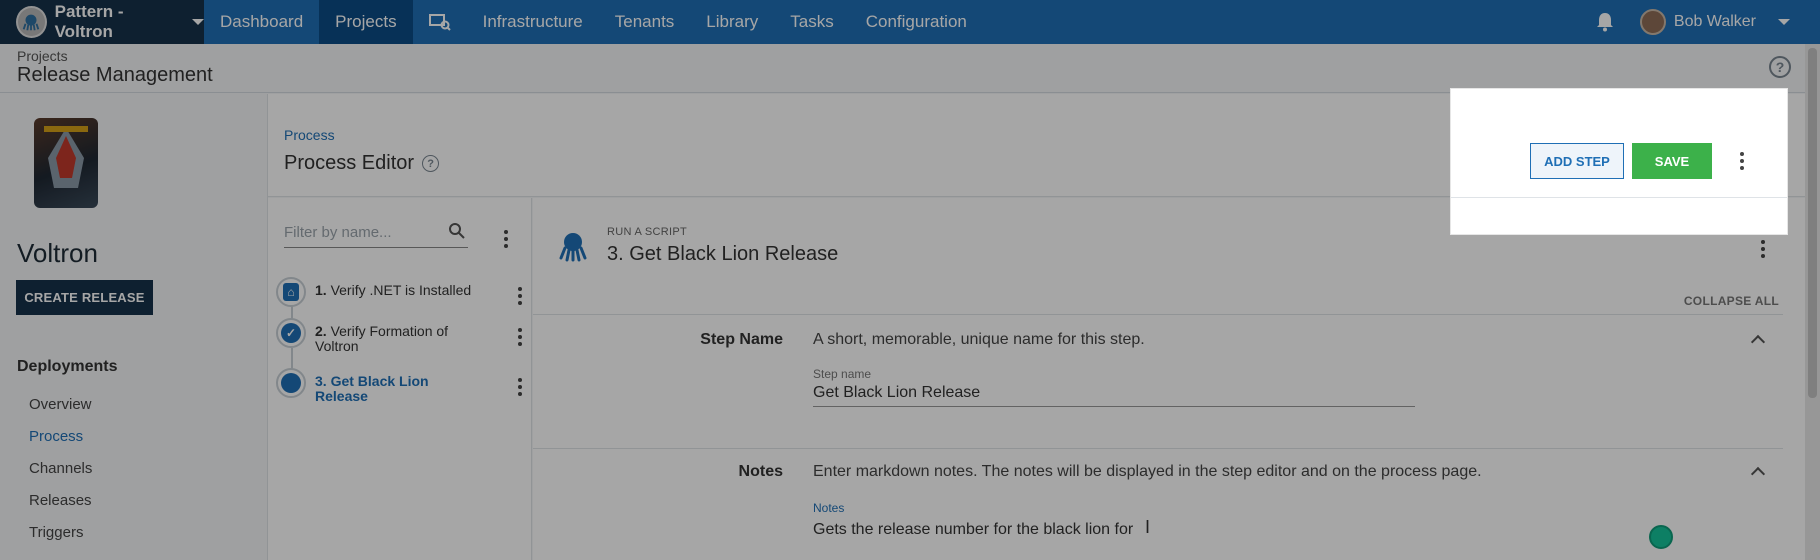  I want to click on step-icon: ⌂, so click(291, 292).